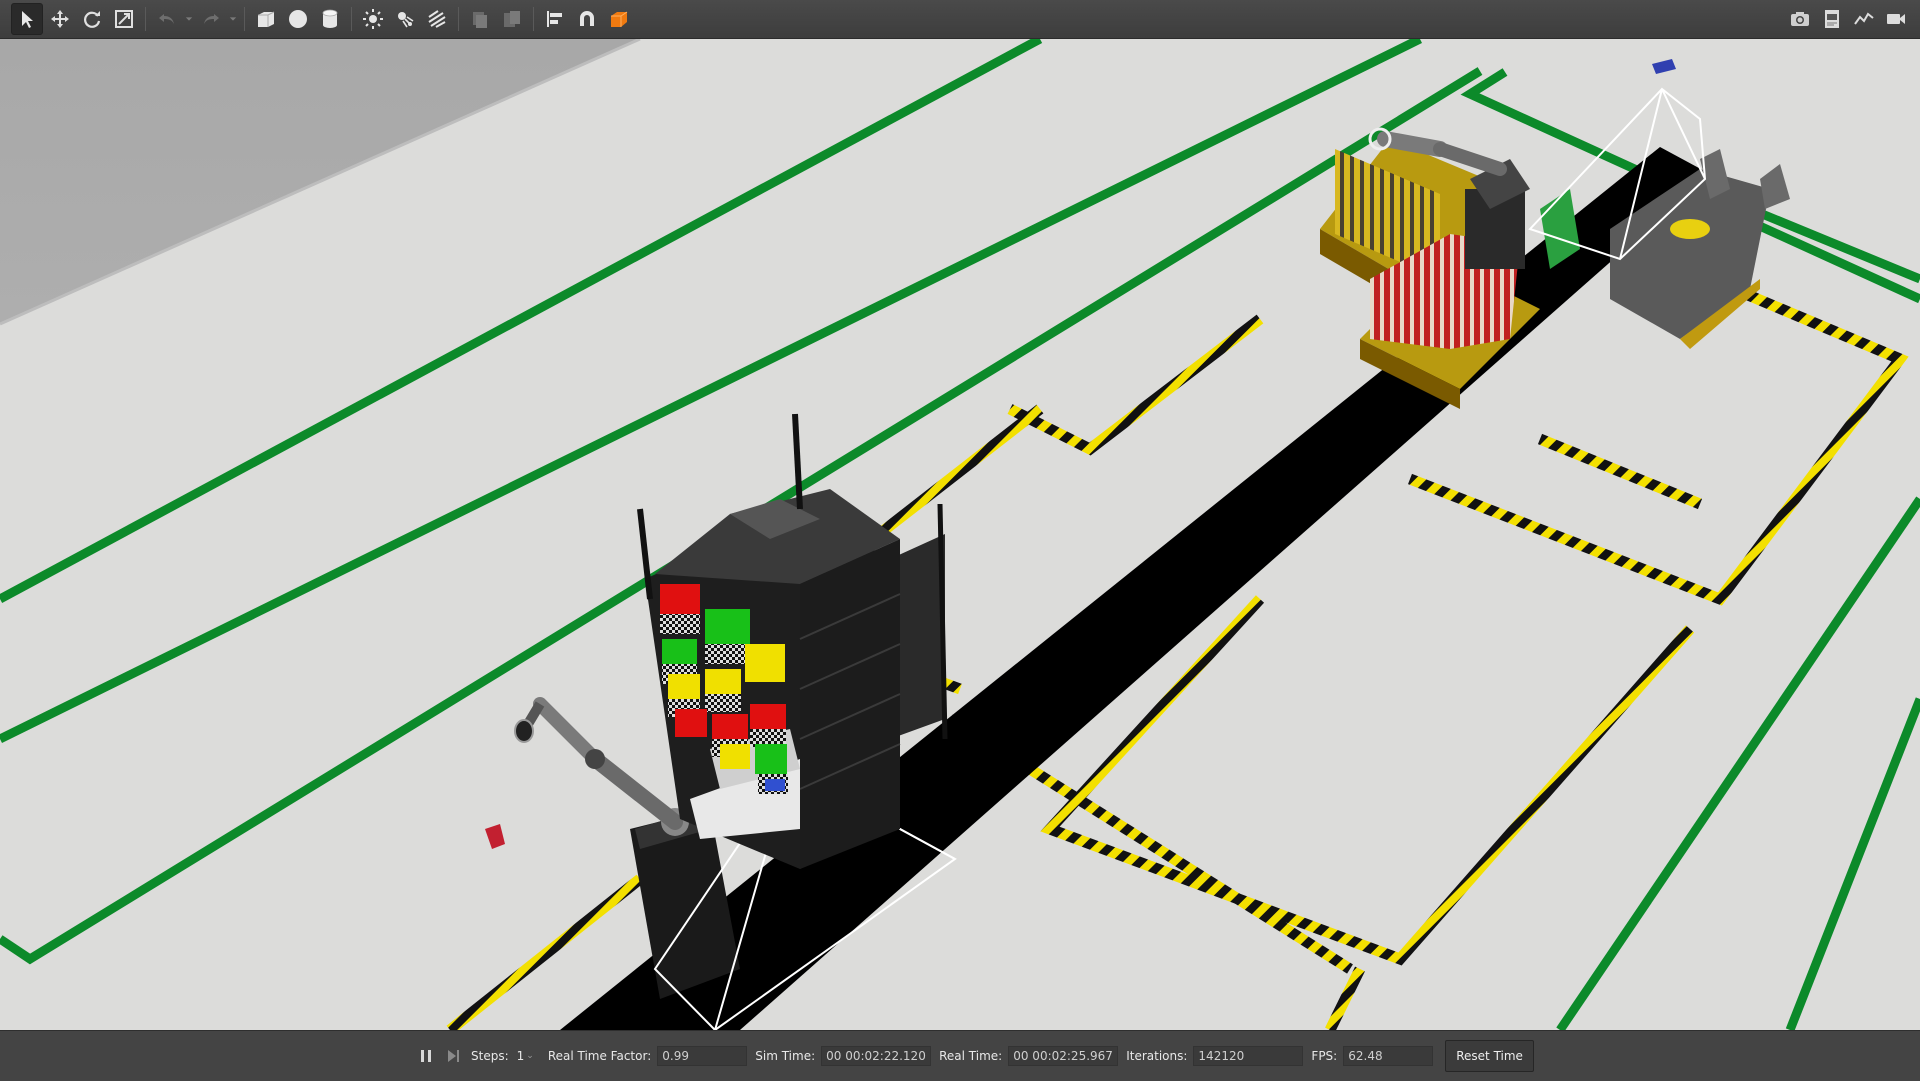  What do you see at coordinates (530, 1056) in the screenshot?
I see `steps-spin-icon: ⌄` at bounding box center [530, 1056].